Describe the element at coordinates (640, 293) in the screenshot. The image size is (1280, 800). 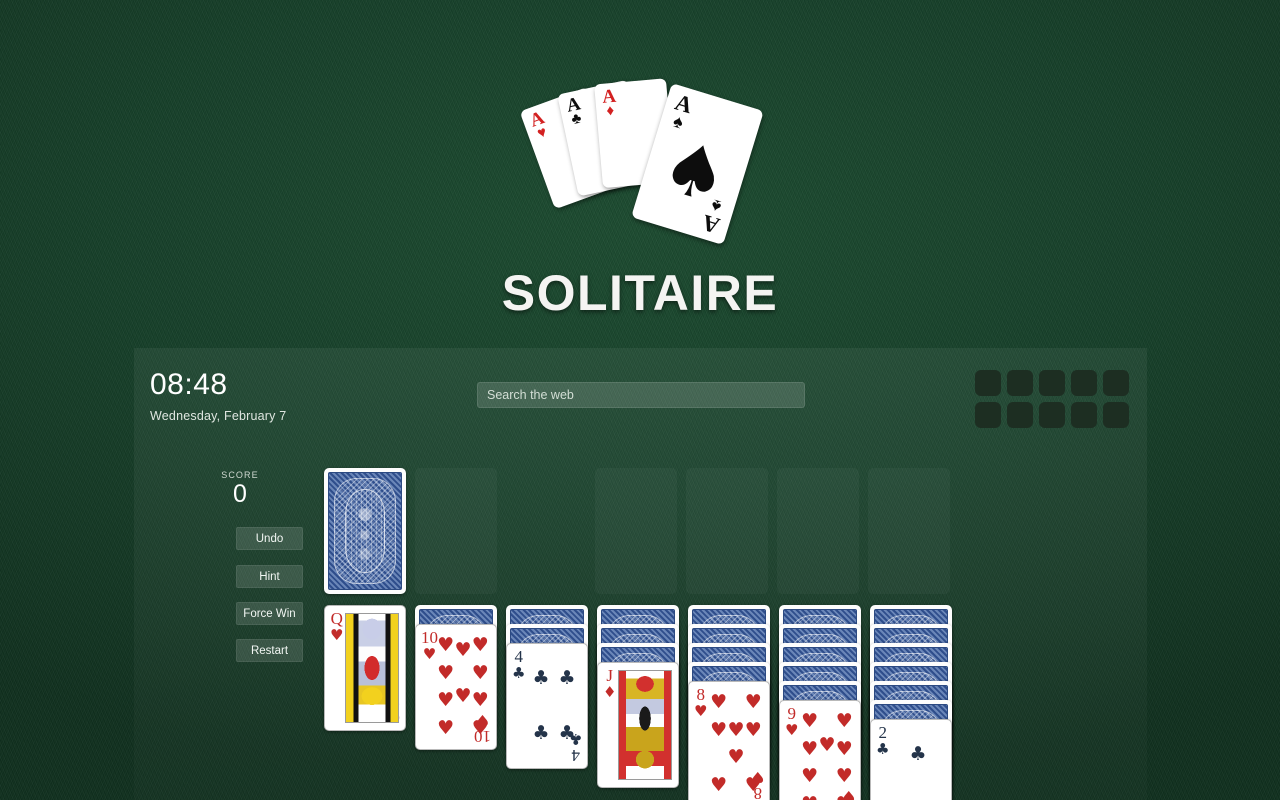
I see `page-title: SOLITAIRE` at that location.